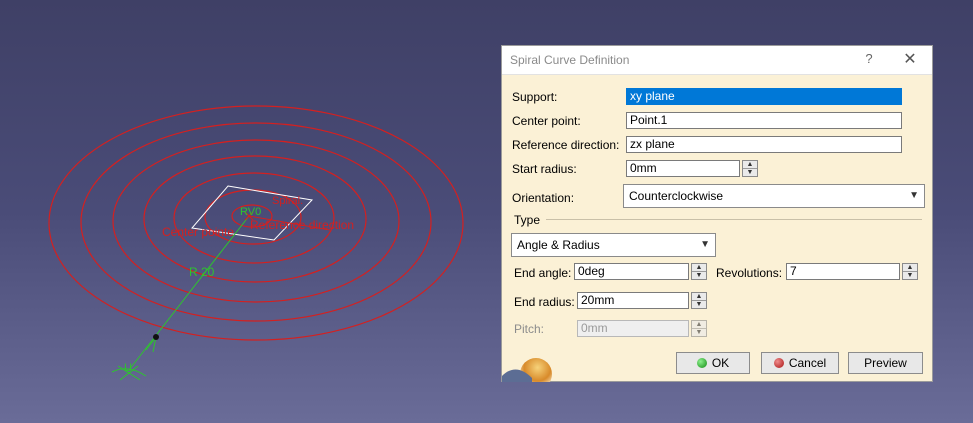  What do you see at coordinates (843, 271) in the screenshot?
I see `revolutions-field: 7` at bounding box center [843, 271].